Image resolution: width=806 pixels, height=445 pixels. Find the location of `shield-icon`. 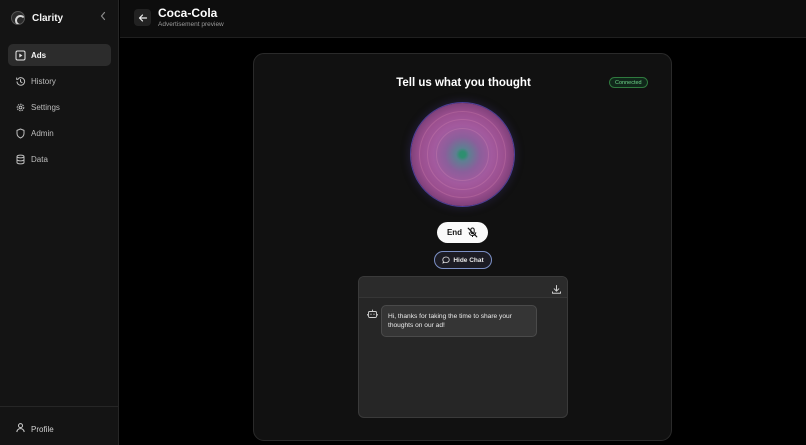

shield-icon is located at coordinates (20, 133).